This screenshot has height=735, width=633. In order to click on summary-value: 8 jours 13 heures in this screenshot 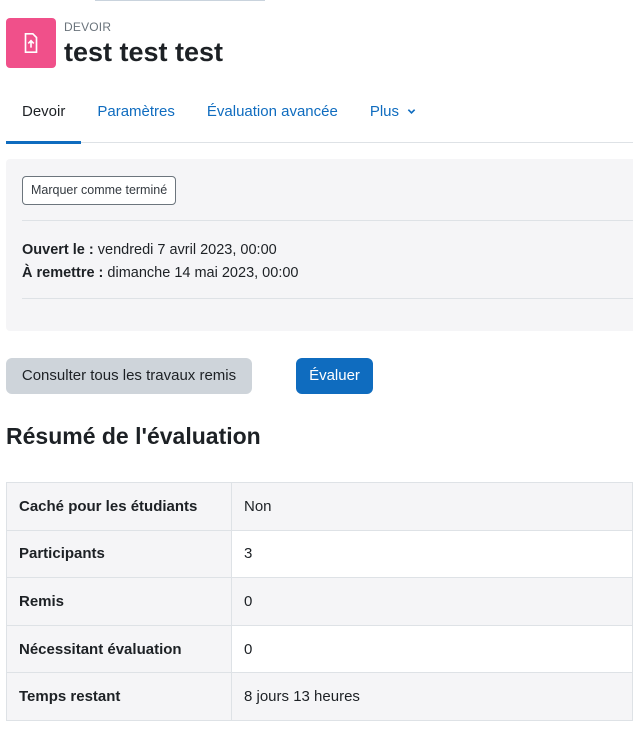, I will do `click(432, 696)`.